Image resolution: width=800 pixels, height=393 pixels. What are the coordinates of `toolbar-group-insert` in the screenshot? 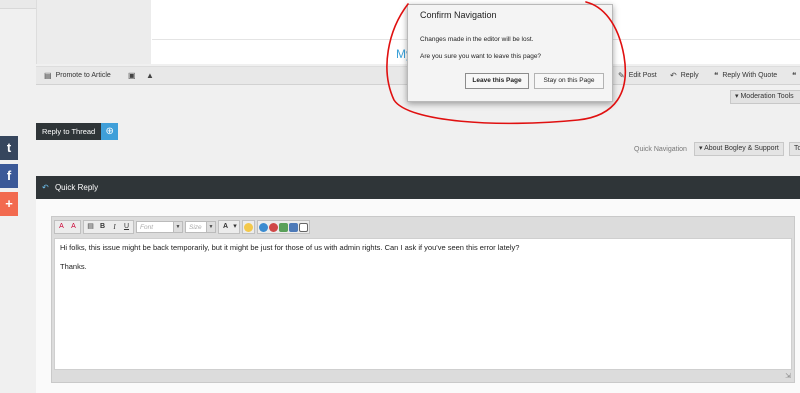 It's located at (283, 227).